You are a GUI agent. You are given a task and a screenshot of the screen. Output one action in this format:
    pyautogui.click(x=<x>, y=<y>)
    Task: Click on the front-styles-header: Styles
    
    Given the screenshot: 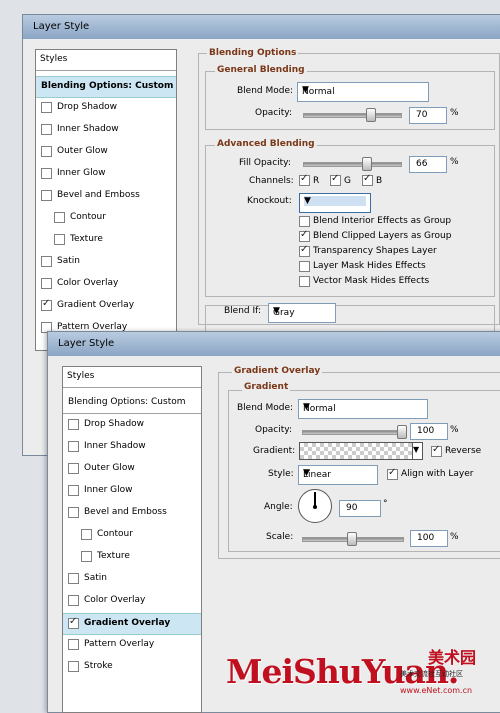 What is the action you would take?
    pyautogui.click(x=132, y=377)
    